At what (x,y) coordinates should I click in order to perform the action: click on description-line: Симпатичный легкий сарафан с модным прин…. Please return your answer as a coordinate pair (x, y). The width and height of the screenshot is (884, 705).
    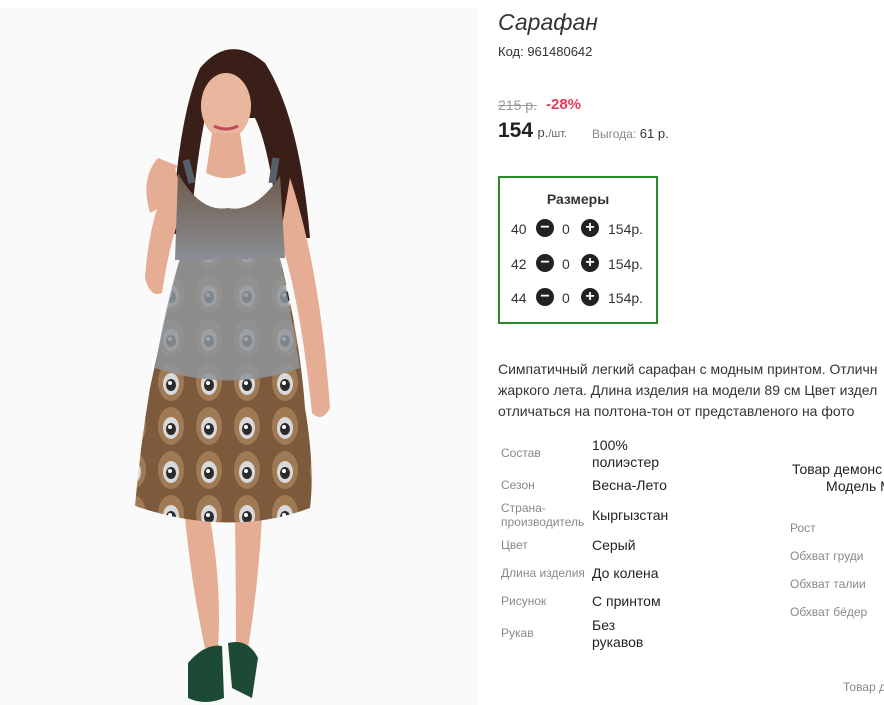
    Looking at the image, I should click on (688, 369).